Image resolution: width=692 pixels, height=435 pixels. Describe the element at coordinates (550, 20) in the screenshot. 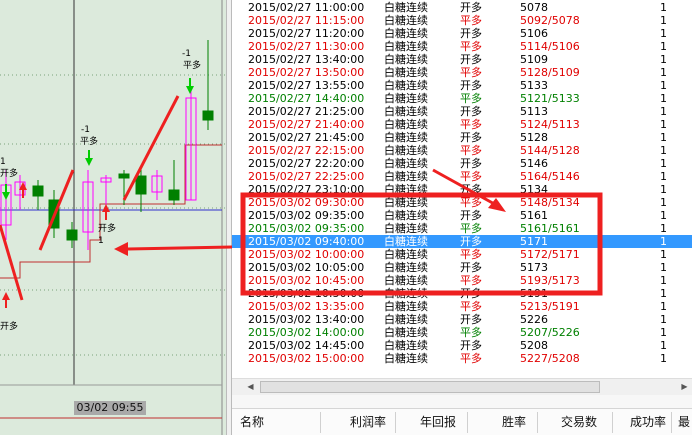

I see `trade-price: 5092/5078` at that location.